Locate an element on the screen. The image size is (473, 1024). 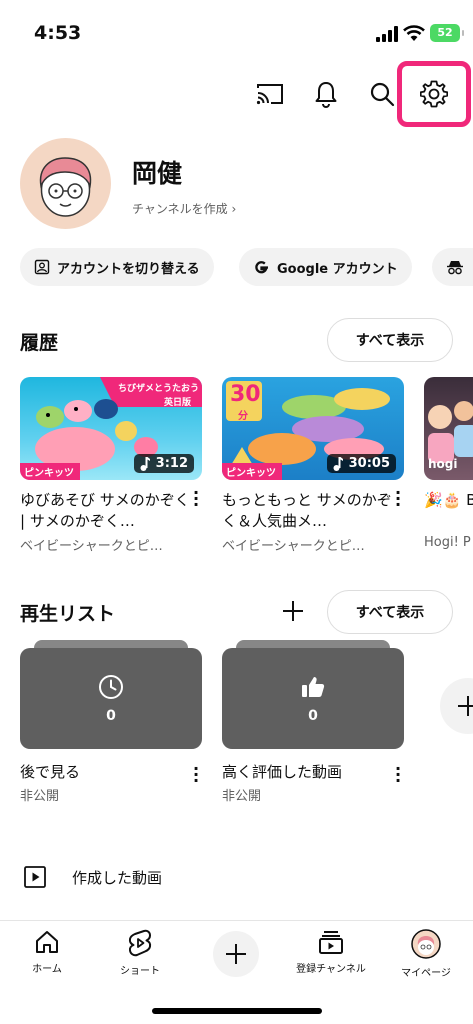
nav-my-page: マイページ is located at coordinates (426, 959).